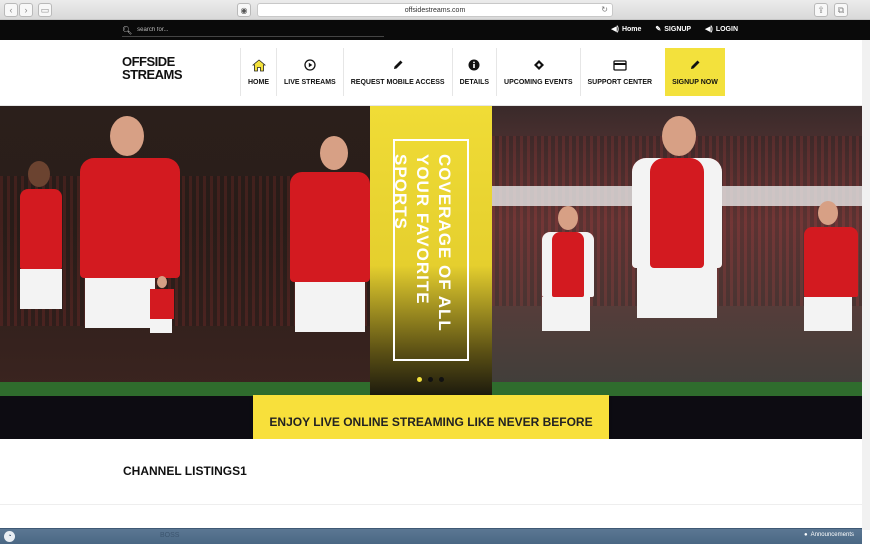 The image size is (870, 544). I want to click on bubble-icon: ●, so click(806, 535).